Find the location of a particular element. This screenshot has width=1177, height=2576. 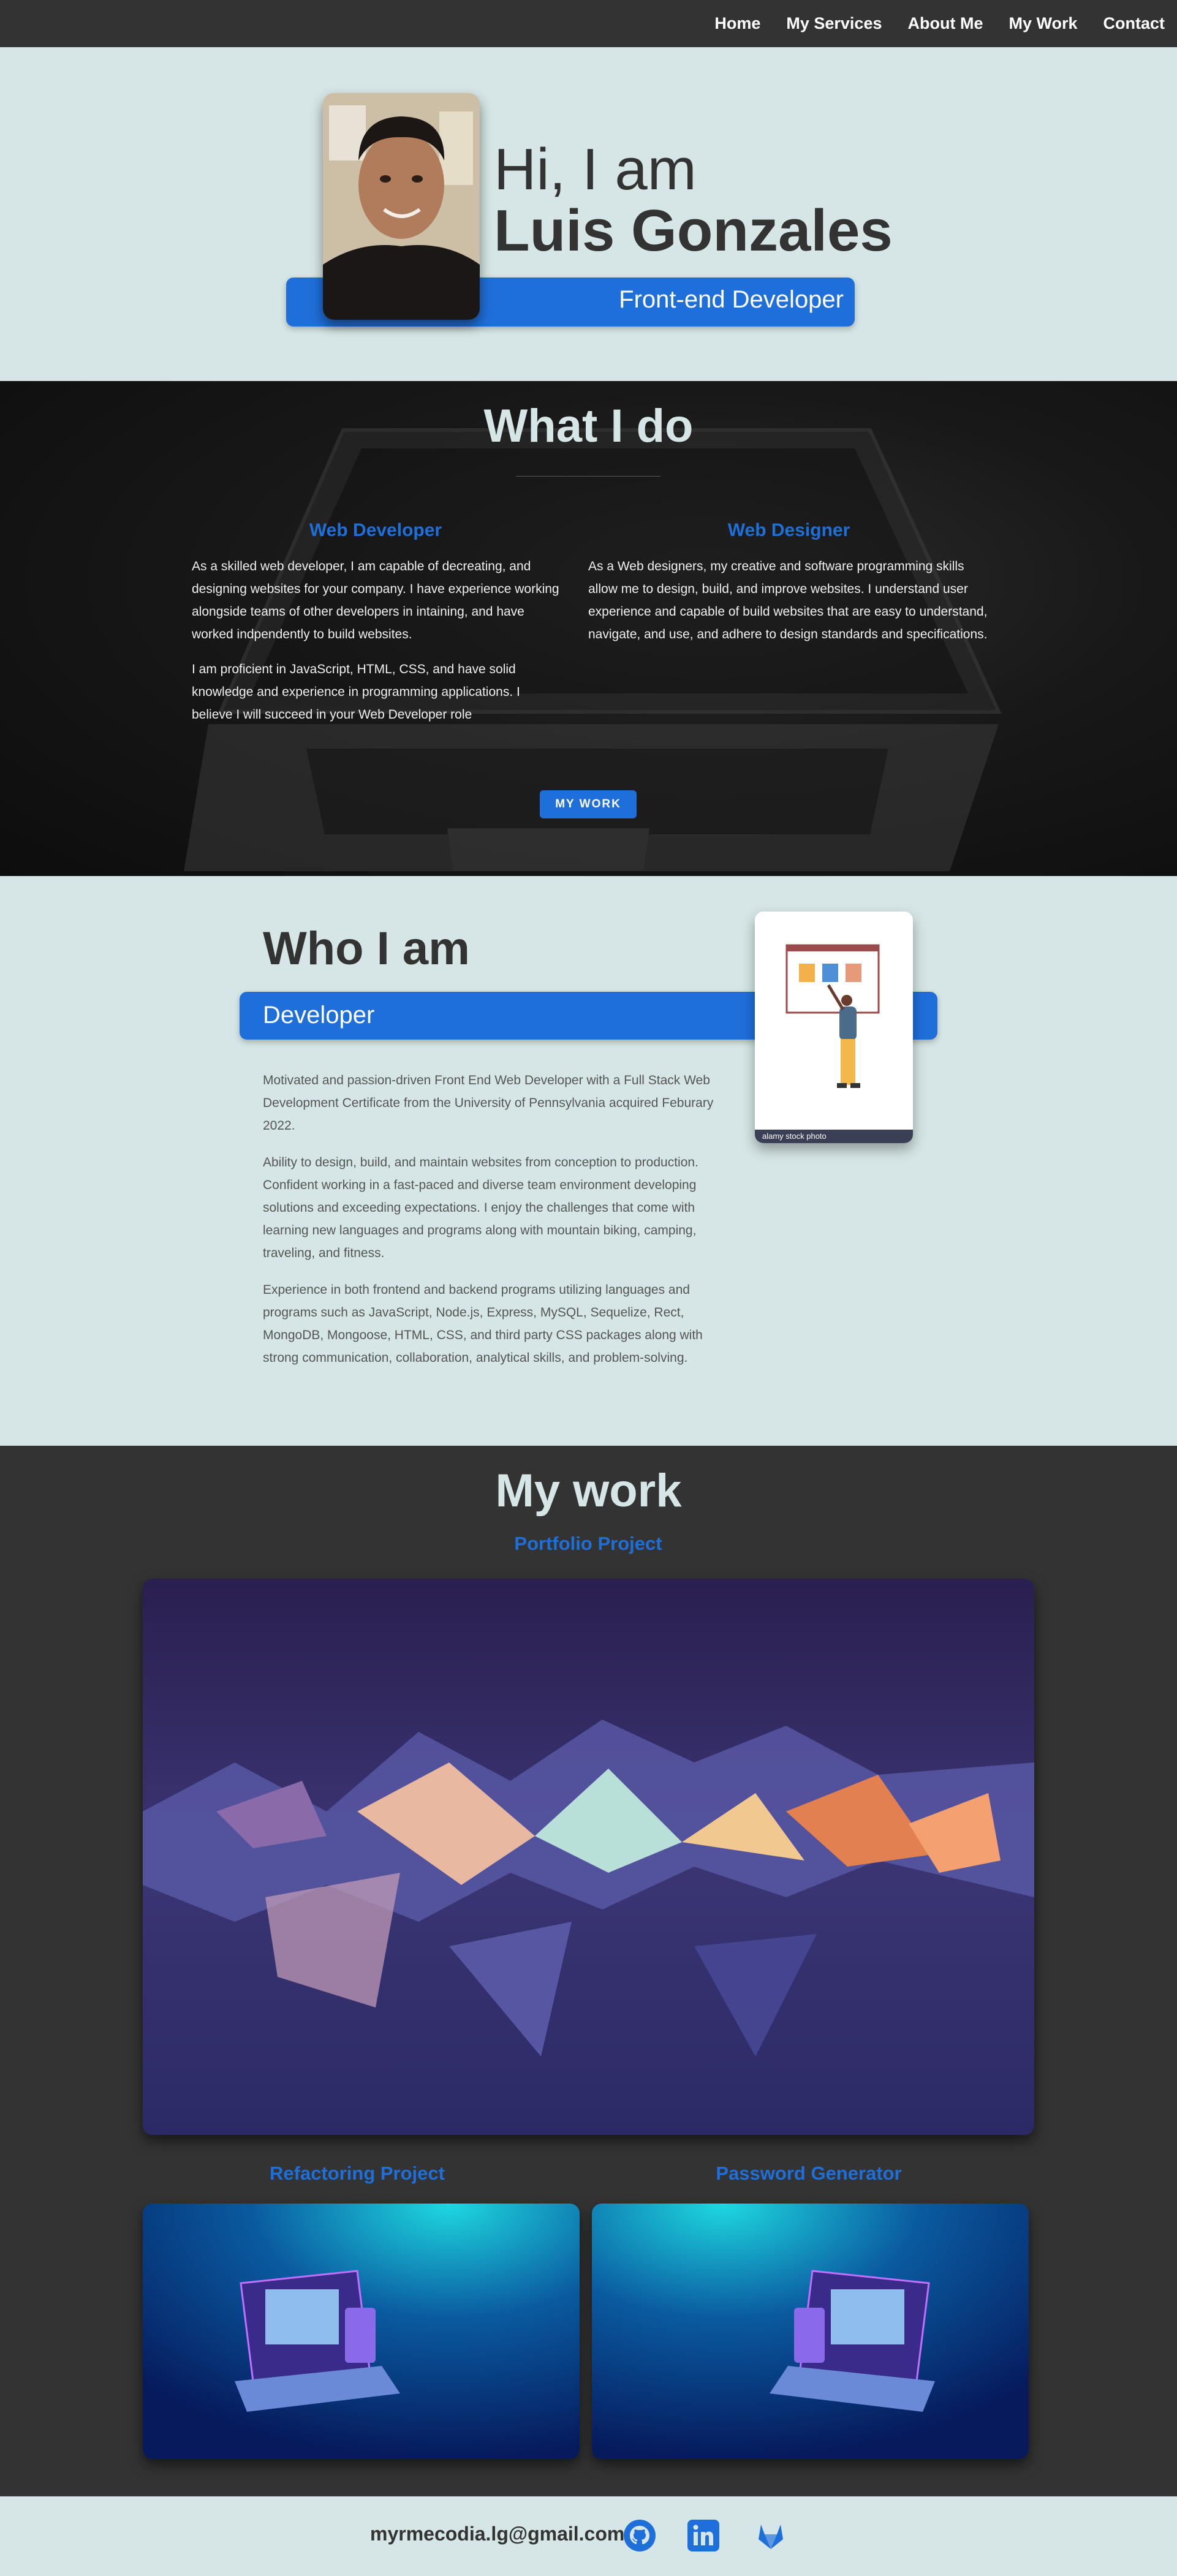

contact-email: myrmecodia.lg@gmail.com is located at coordinates (497, 2534).